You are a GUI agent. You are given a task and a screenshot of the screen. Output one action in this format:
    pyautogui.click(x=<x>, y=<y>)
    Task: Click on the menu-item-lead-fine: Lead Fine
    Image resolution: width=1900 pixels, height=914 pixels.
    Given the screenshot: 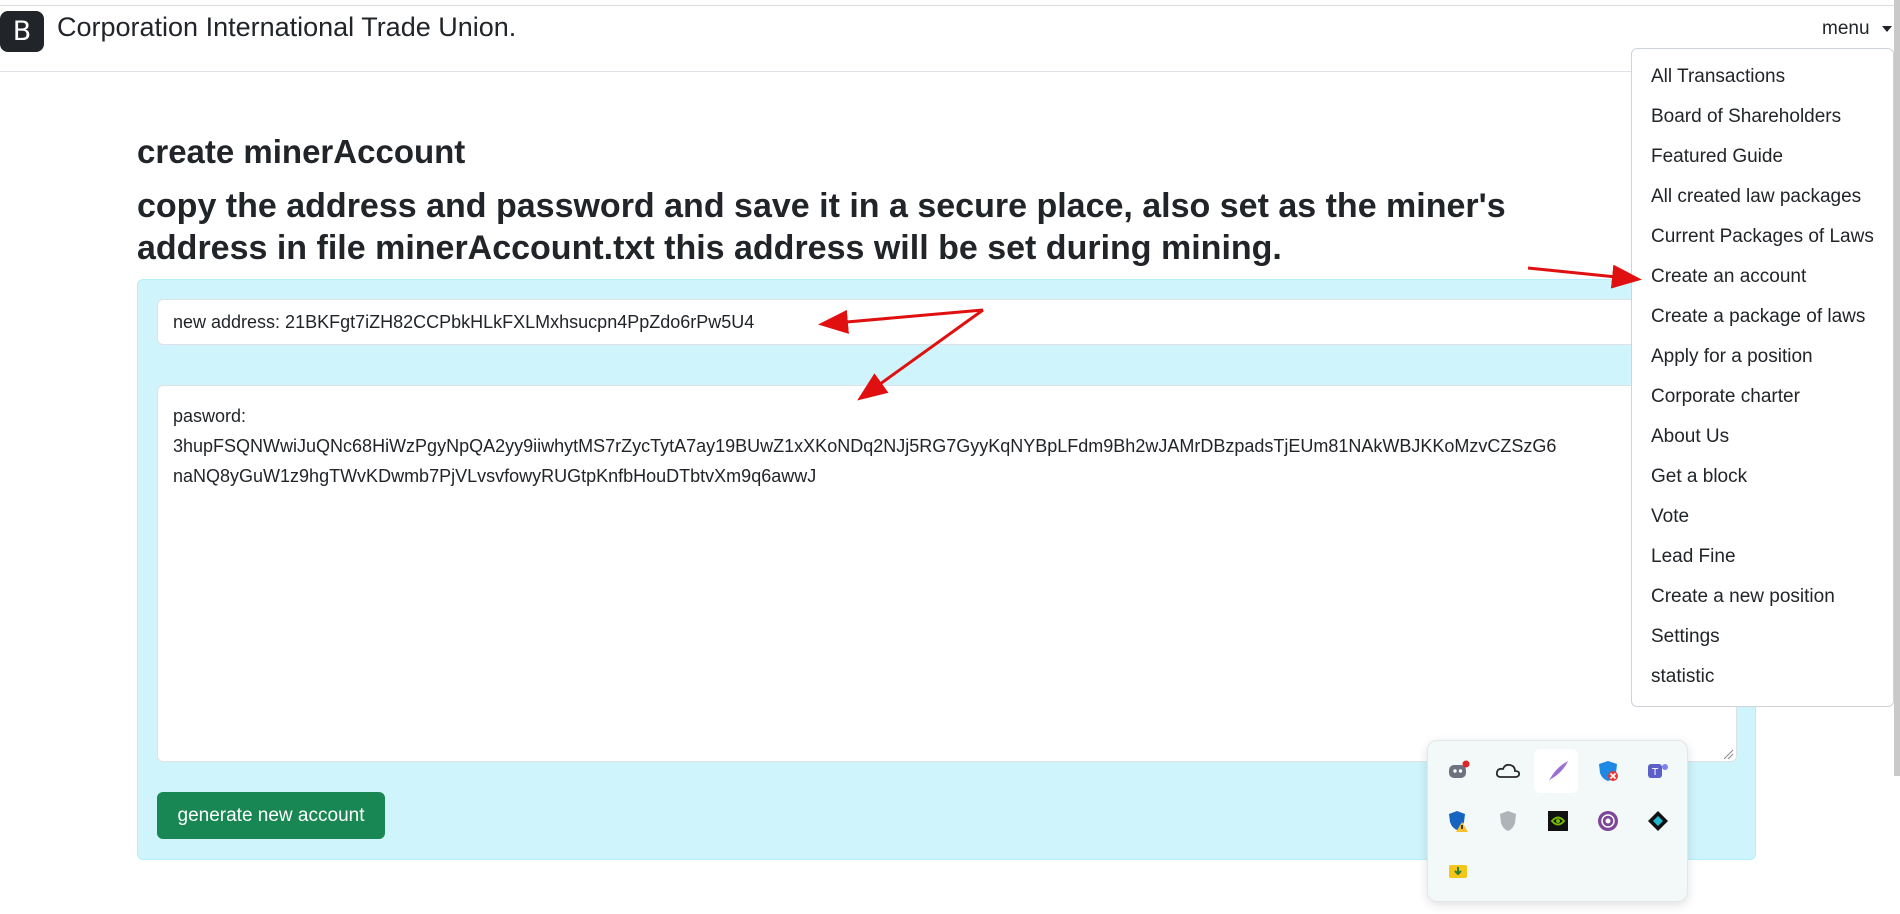 What is the action you would take?
    pyautogui.click(x=1693, y=557)
    